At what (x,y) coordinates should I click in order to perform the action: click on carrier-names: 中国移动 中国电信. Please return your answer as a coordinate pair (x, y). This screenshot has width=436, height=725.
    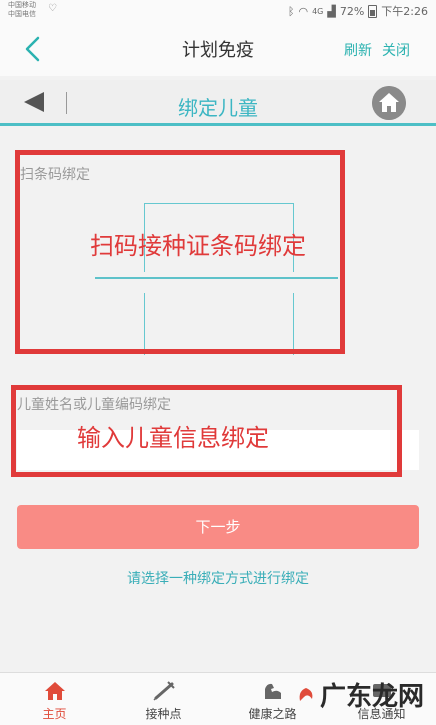
    Looking at the image, I should click on (22, 10).